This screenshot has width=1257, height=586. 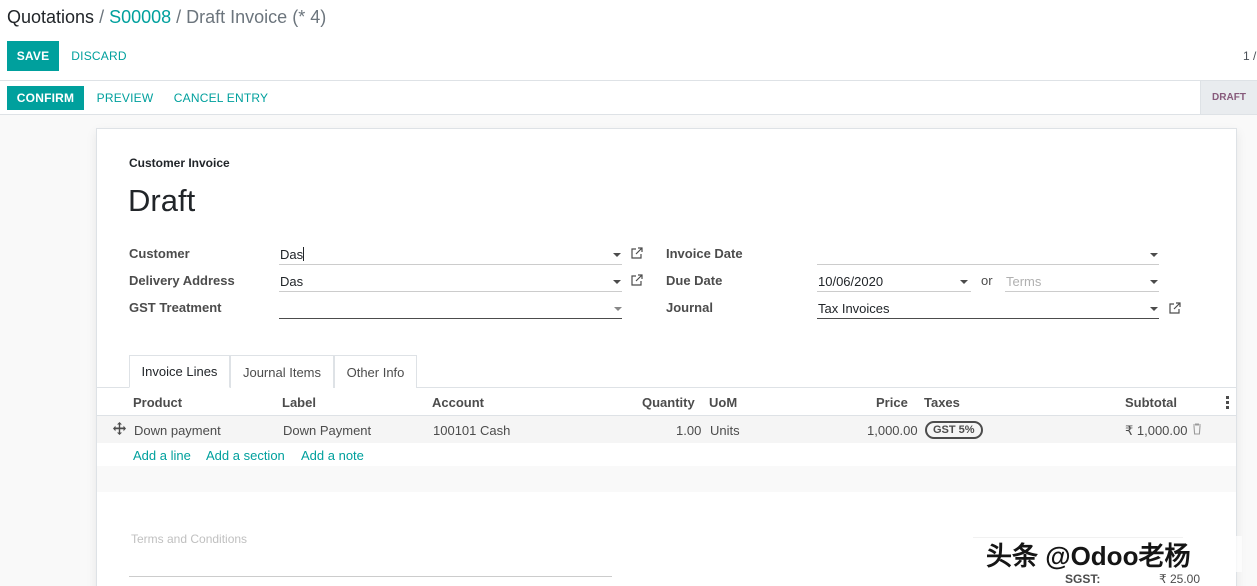 I want to click on customer-value: Das, so click(x=292, y=254).